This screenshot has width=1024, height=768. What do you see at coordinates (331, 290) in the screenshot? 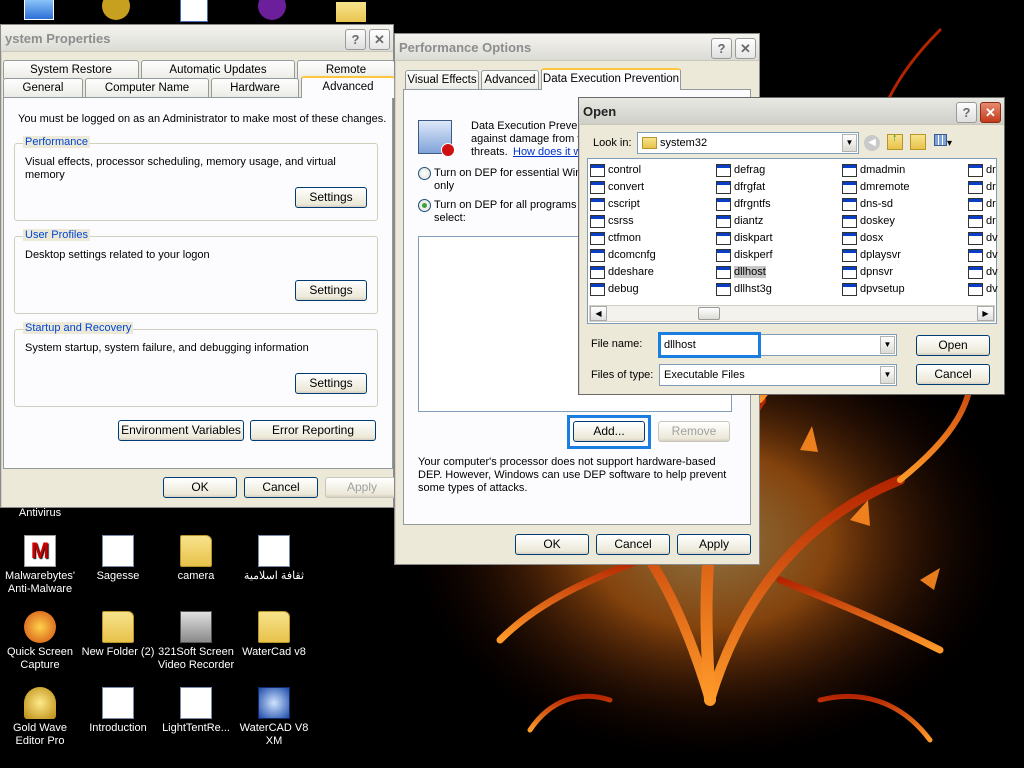
I see `user-profiles-settings-button: Settings` at bounding box center [331, 290].